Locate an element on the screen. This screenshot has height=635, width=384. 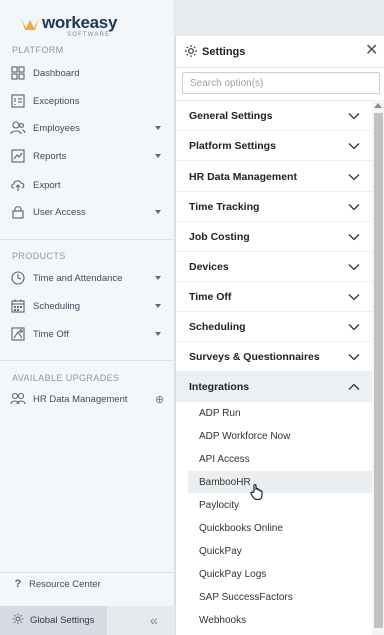
section-label: Scheduling is located at coordinates (217, 326).